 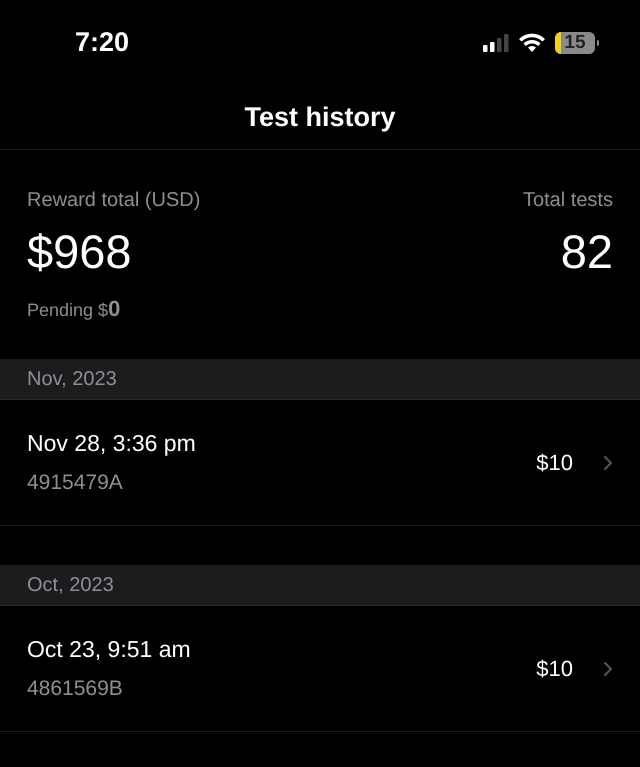 What do you see at coordinates (109, 649) in the screenshot?
I see `test-date: Oct 23, 9:51 am` at bounding box center [109, 649].